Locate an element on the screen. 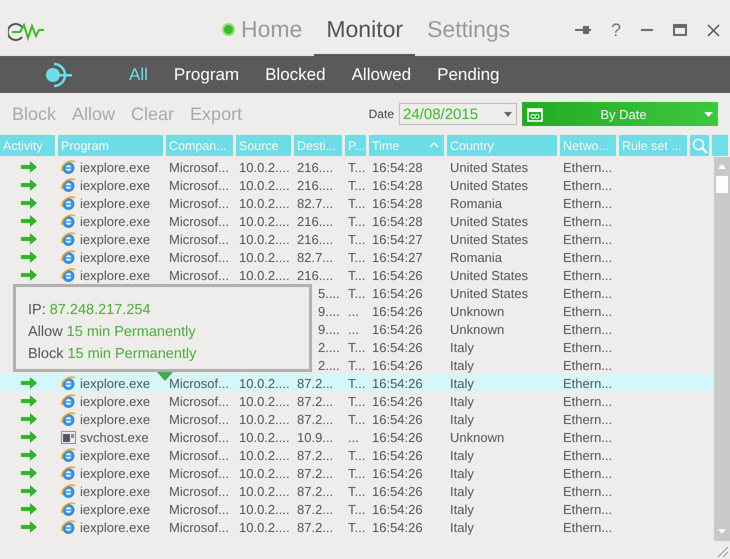 The width and height of the screenshot is (730, 559). nav-tab: Home is located at coordinates (262, 28).